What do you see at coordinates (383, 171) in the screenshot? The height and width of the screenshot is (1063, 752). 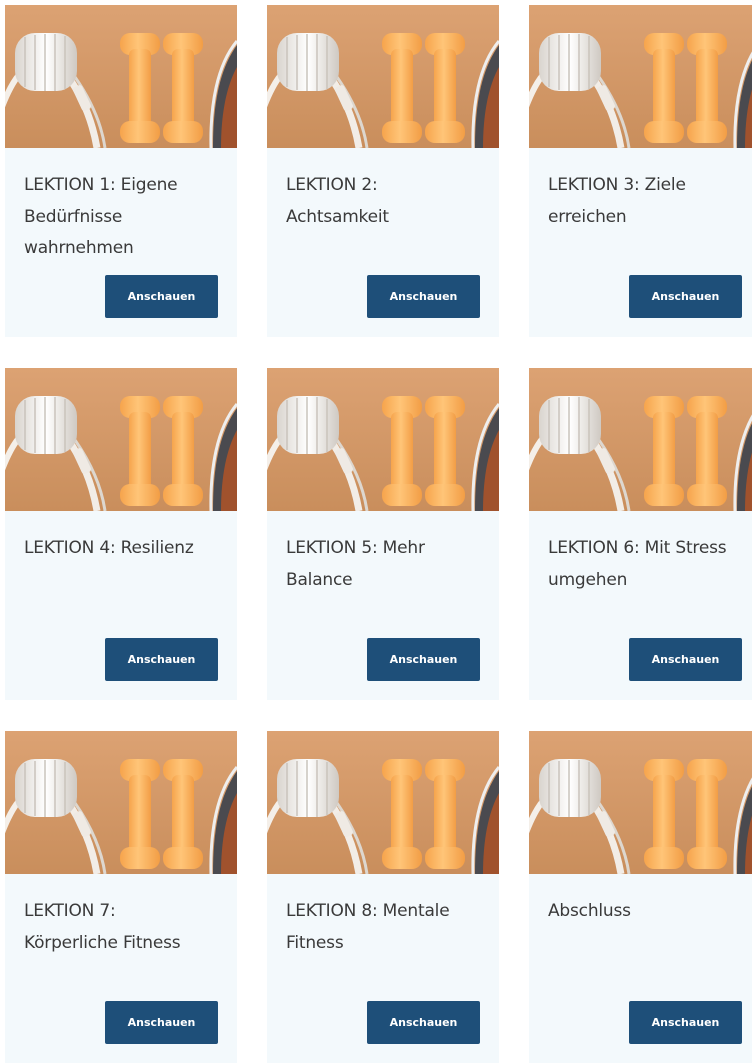 I see `lesson-card-2: LEKTION 2: Achtsamkeit Anschauen` at bounding box center [383, 171].